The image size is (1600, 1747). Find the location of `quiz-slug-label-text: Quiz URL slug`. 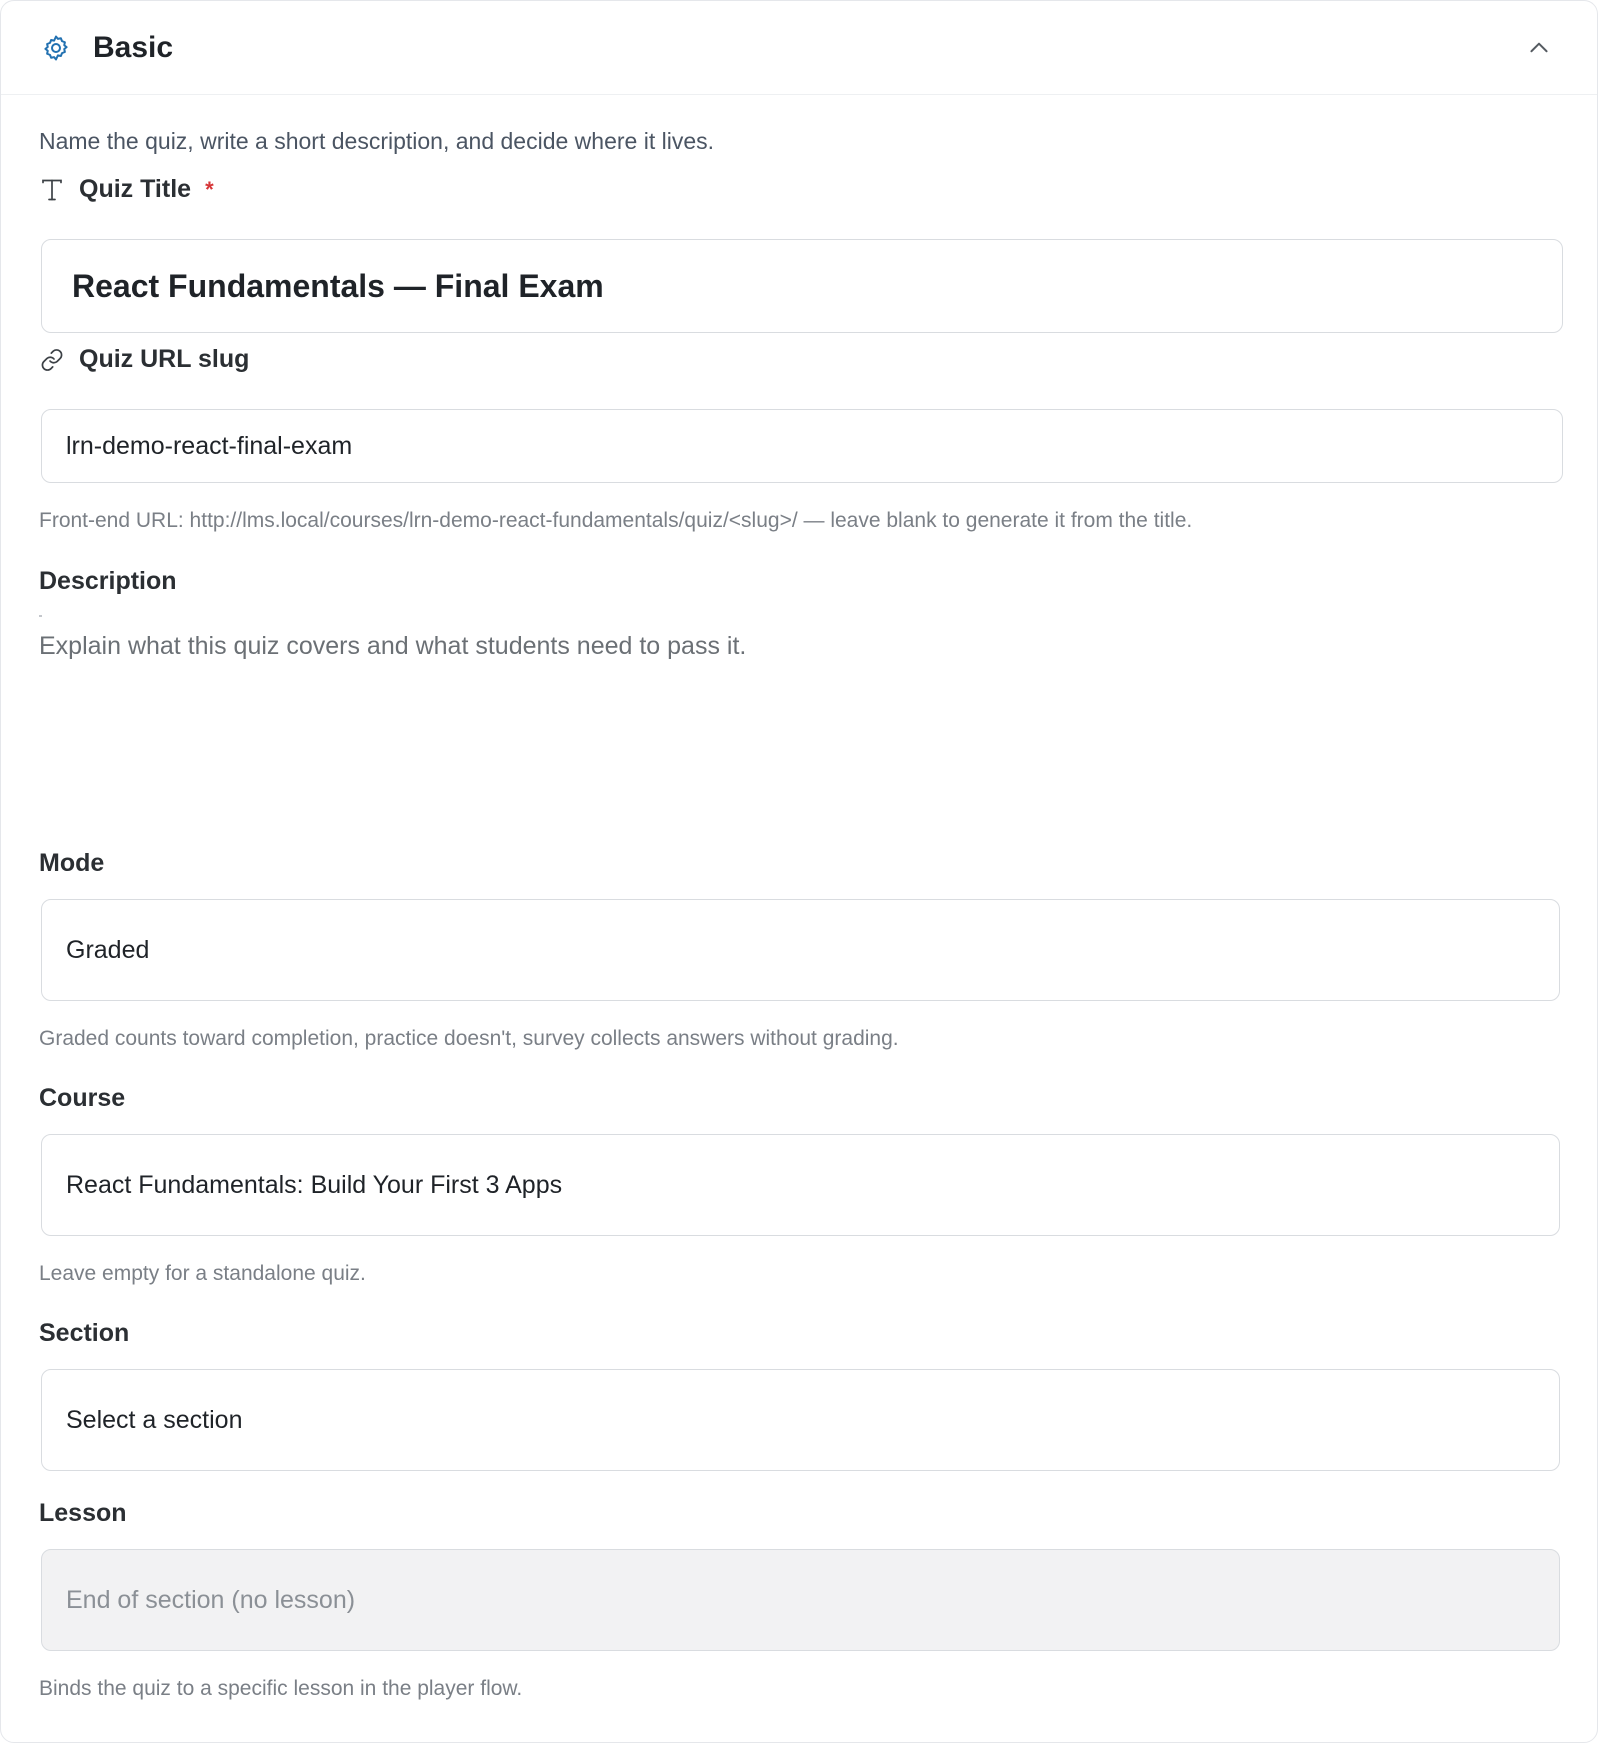

quiz-slug-label-text: Quiz URL slug is located at coordinates (164, 359).